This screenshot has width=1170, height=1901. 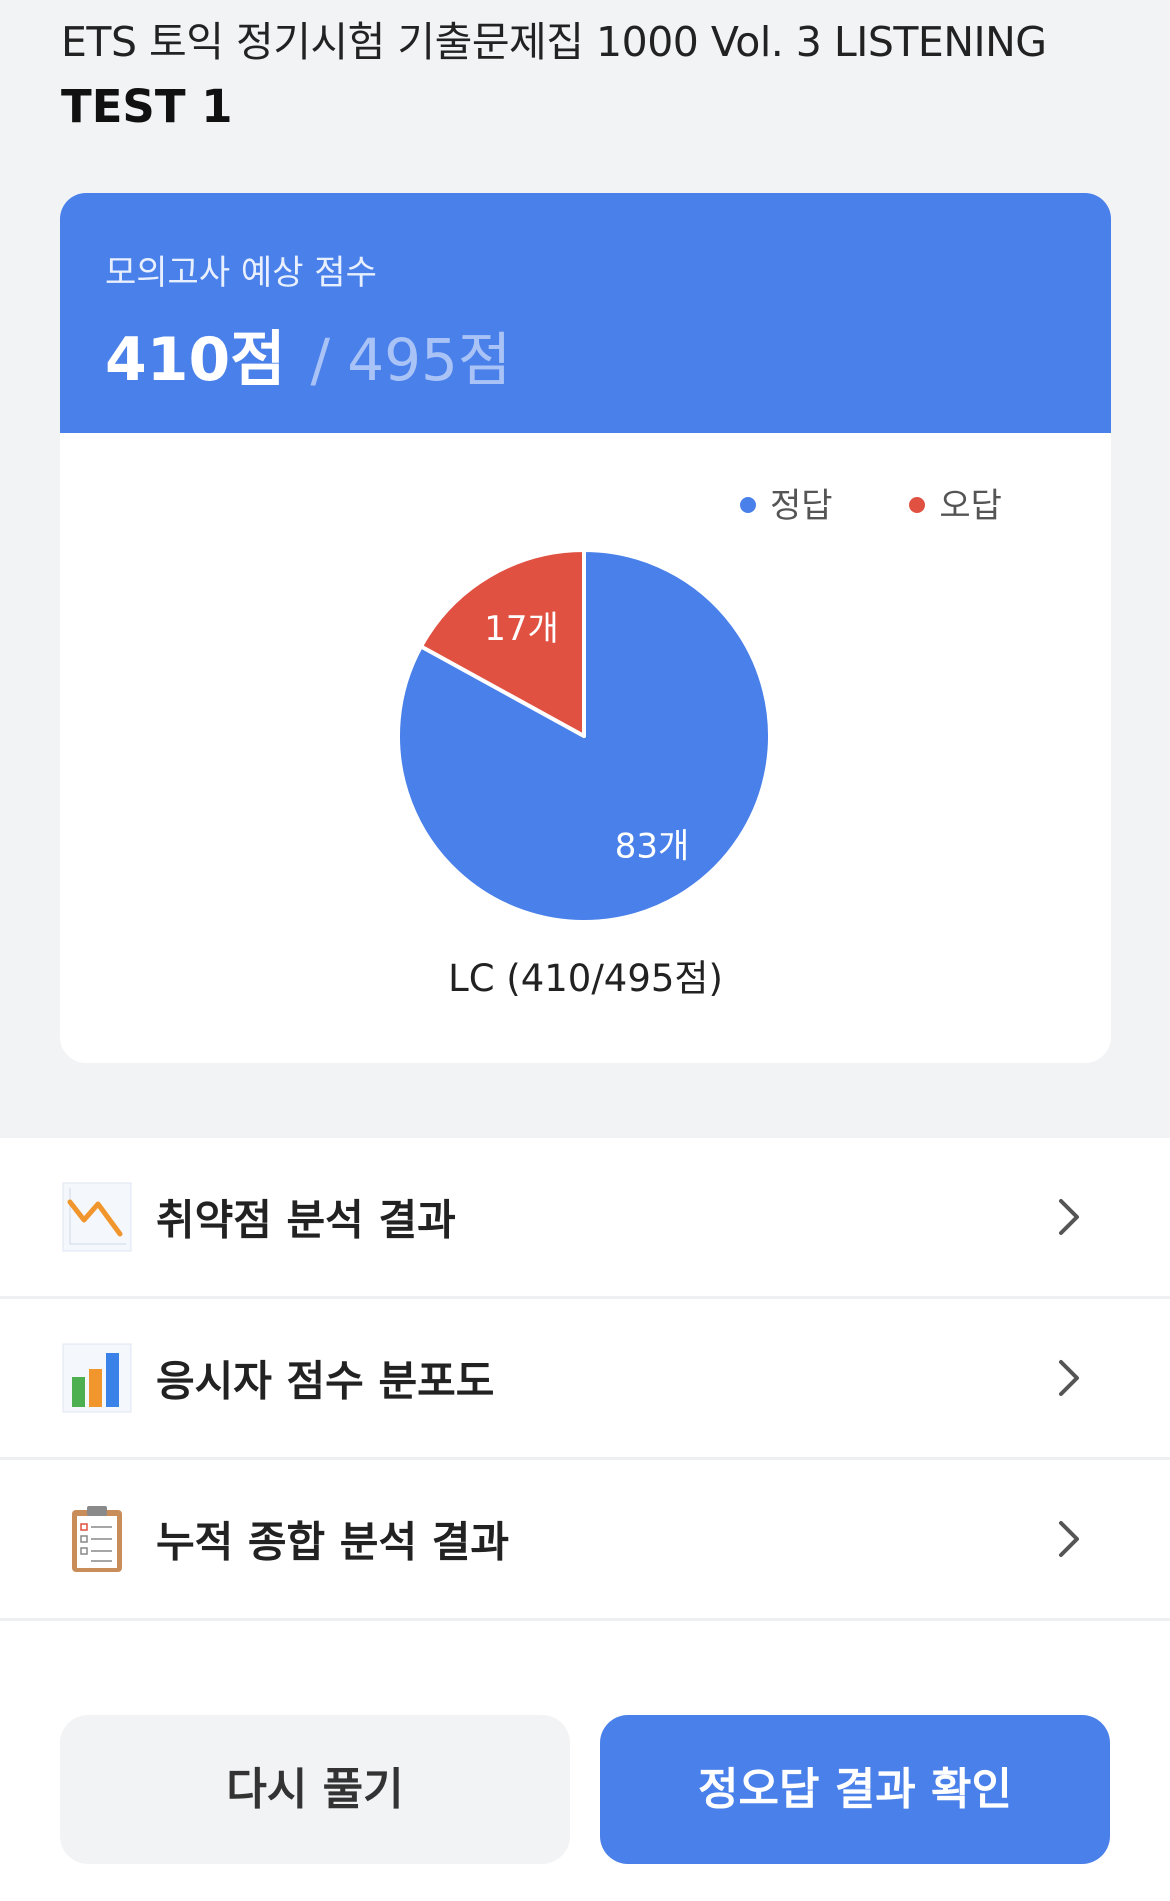 I want to click on retry-button: 다시 풀기, so click(x=315, y=1789).